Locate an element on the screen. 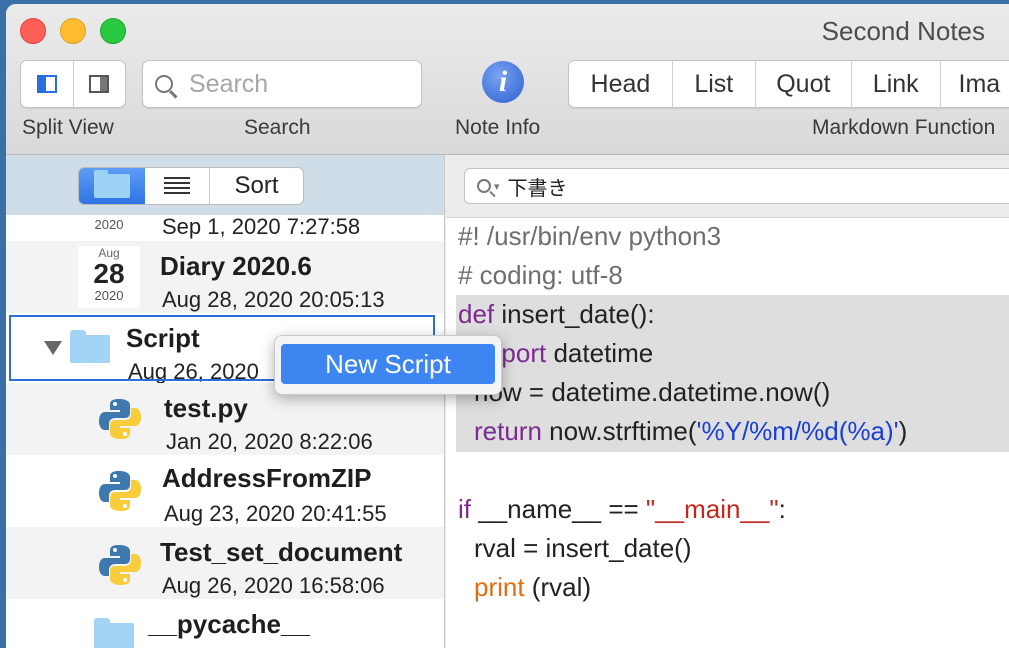 This screenshot has height=648, width=1009. markdown-function-control: Head List Quot Link Ima is located at coordinates (788, 84).